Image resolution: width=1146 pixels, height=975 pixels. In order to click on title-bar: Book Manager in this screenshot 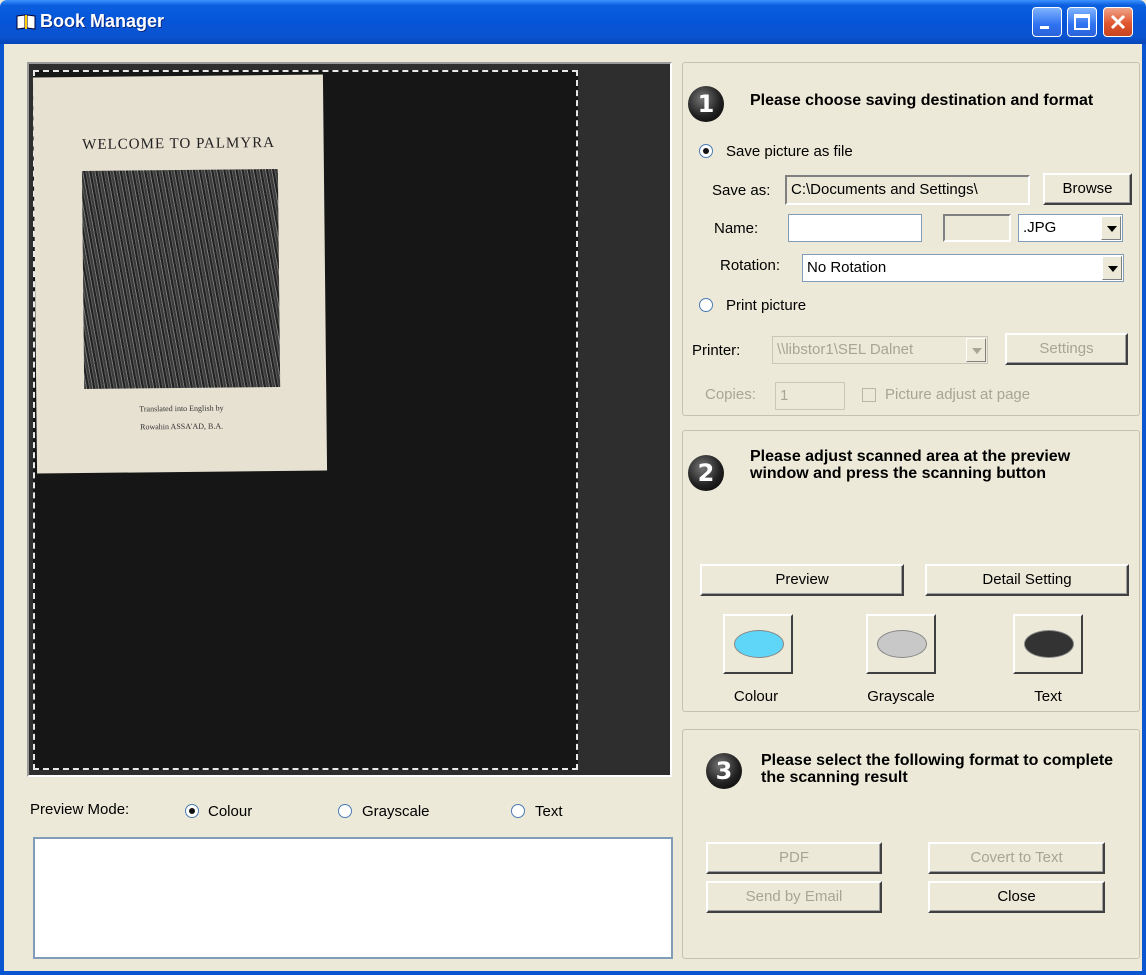, I will do `click(573, 22)`.